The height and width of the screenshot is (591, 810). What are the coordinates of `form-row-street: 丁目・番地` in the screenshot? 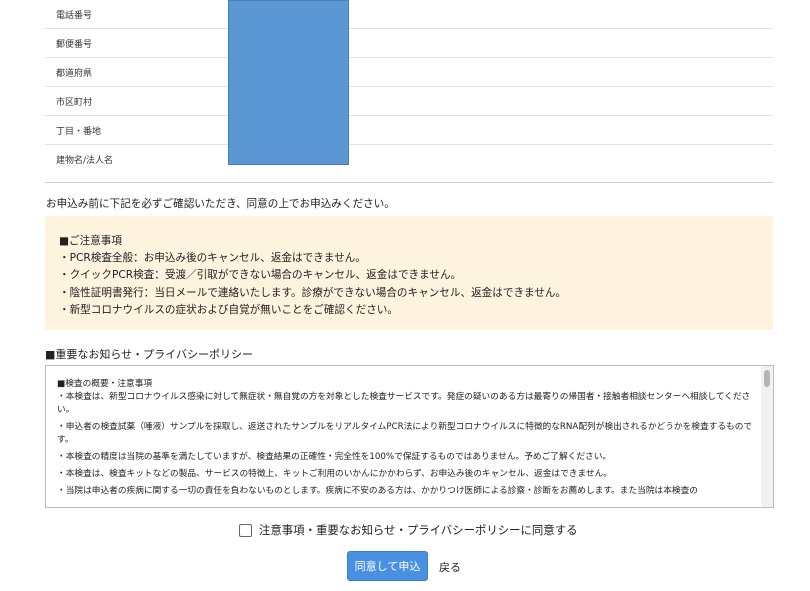 It's located at (409, 130).